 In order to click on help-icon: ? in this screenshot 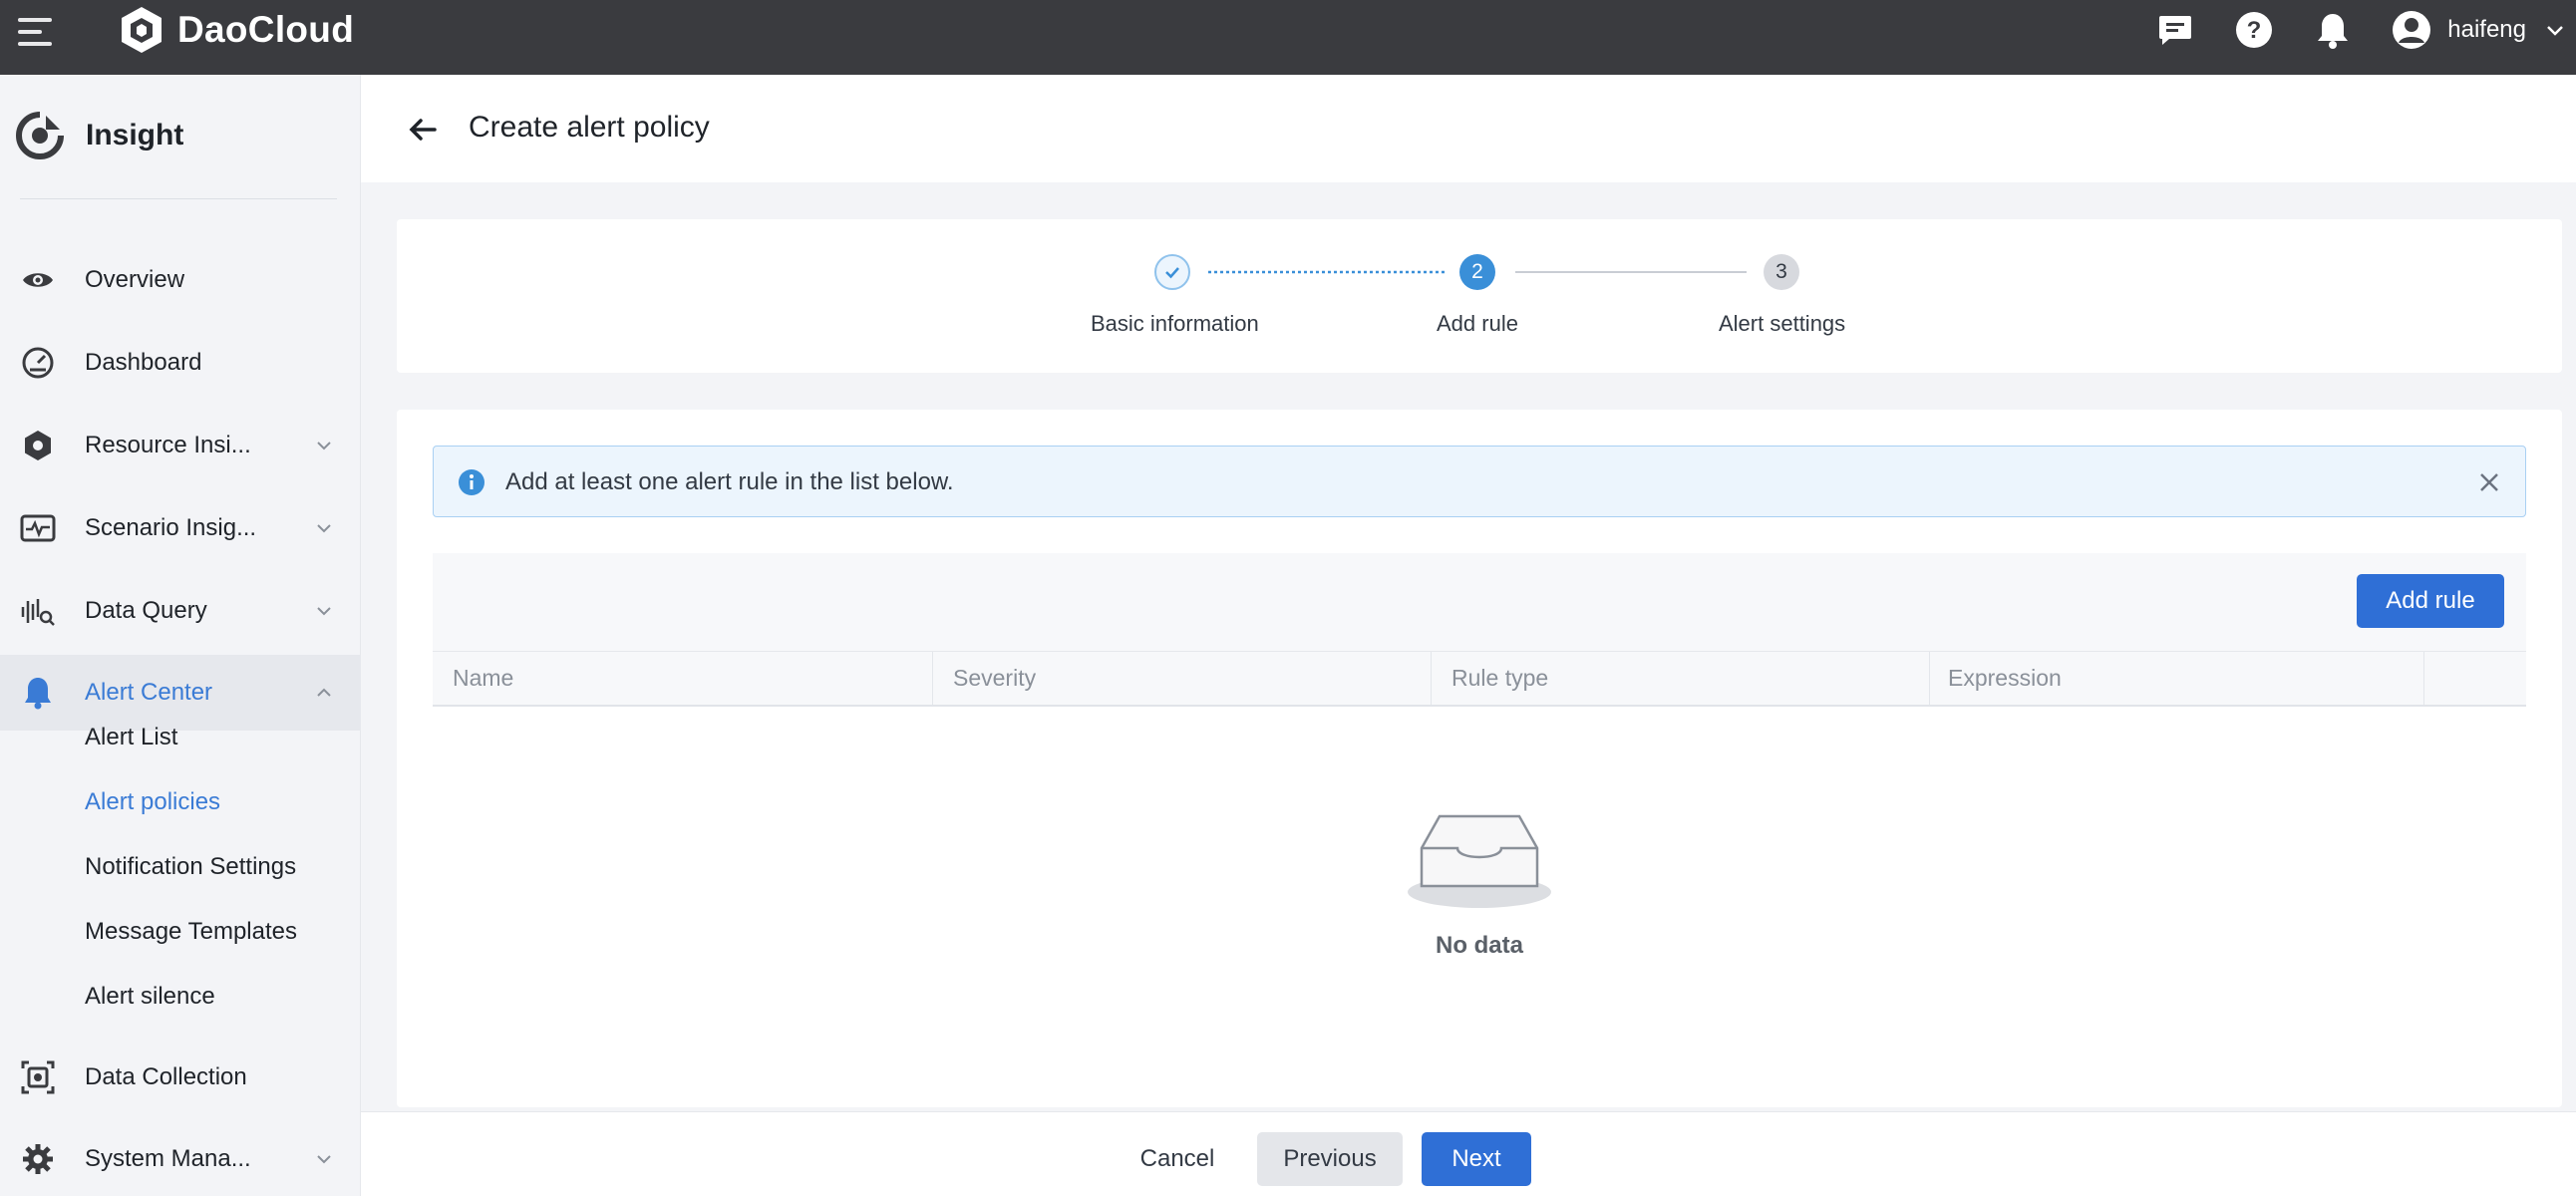, I will do `click(2254, 30)`.